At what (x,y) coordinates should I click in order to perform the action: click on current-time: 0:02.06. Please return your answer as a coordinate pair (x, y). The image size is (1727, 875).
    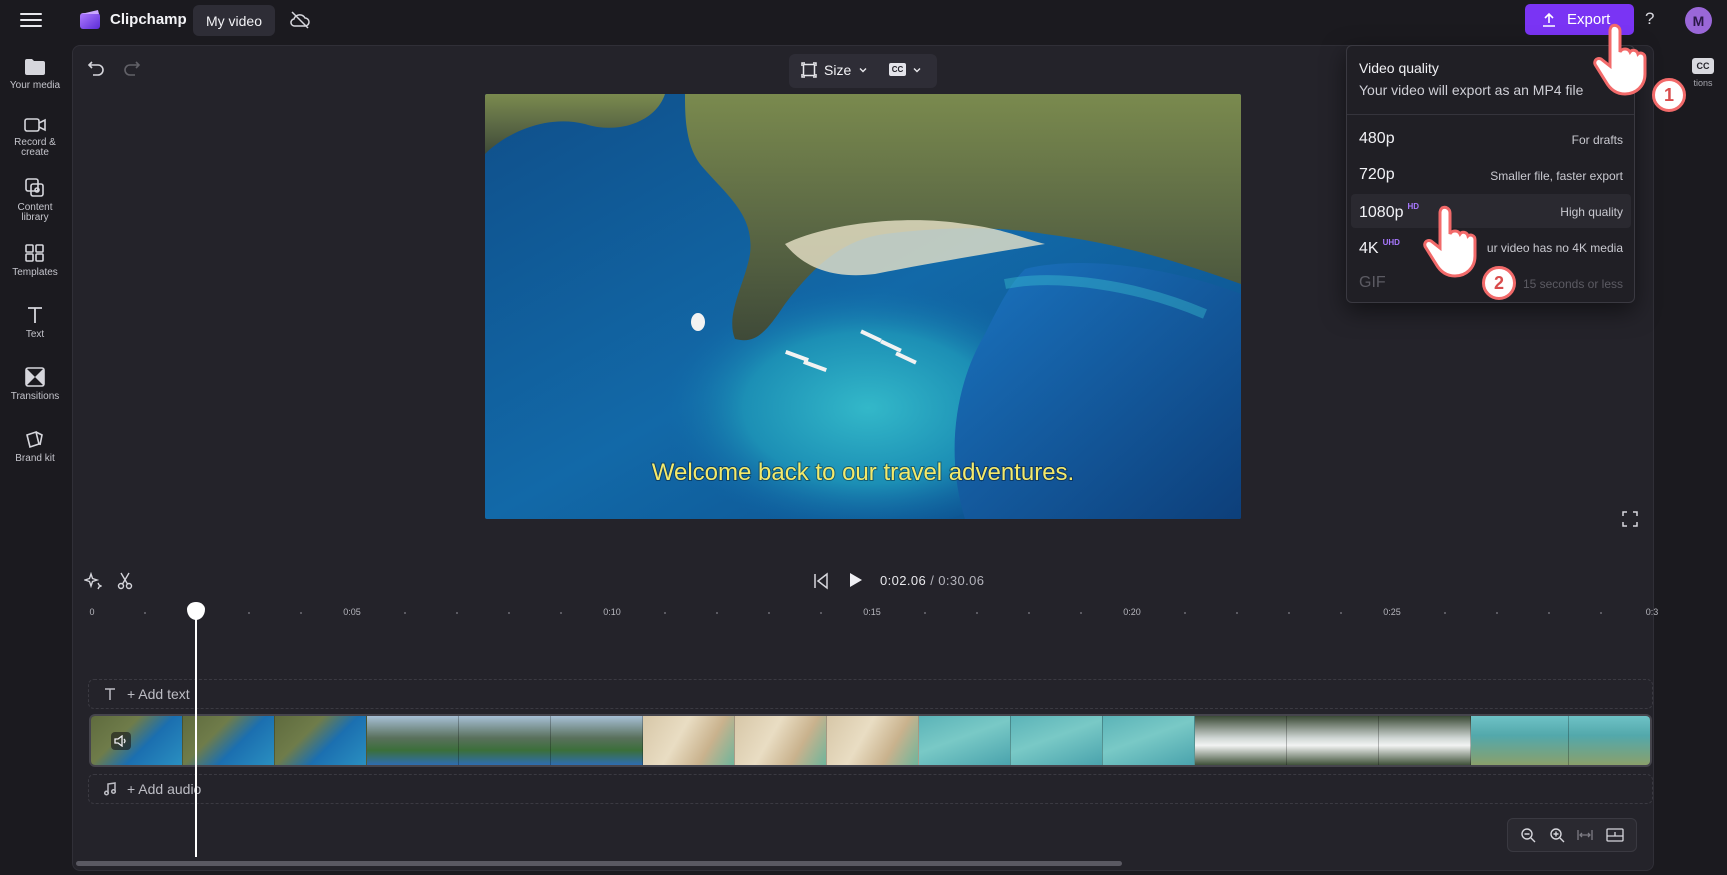
    Looking at the image, I should click on (903, 580).